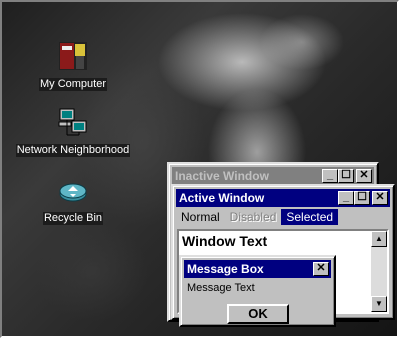  Describe the element at coordinates (258, 314) in the screenshot. I see `ok-button: OK` at that location.